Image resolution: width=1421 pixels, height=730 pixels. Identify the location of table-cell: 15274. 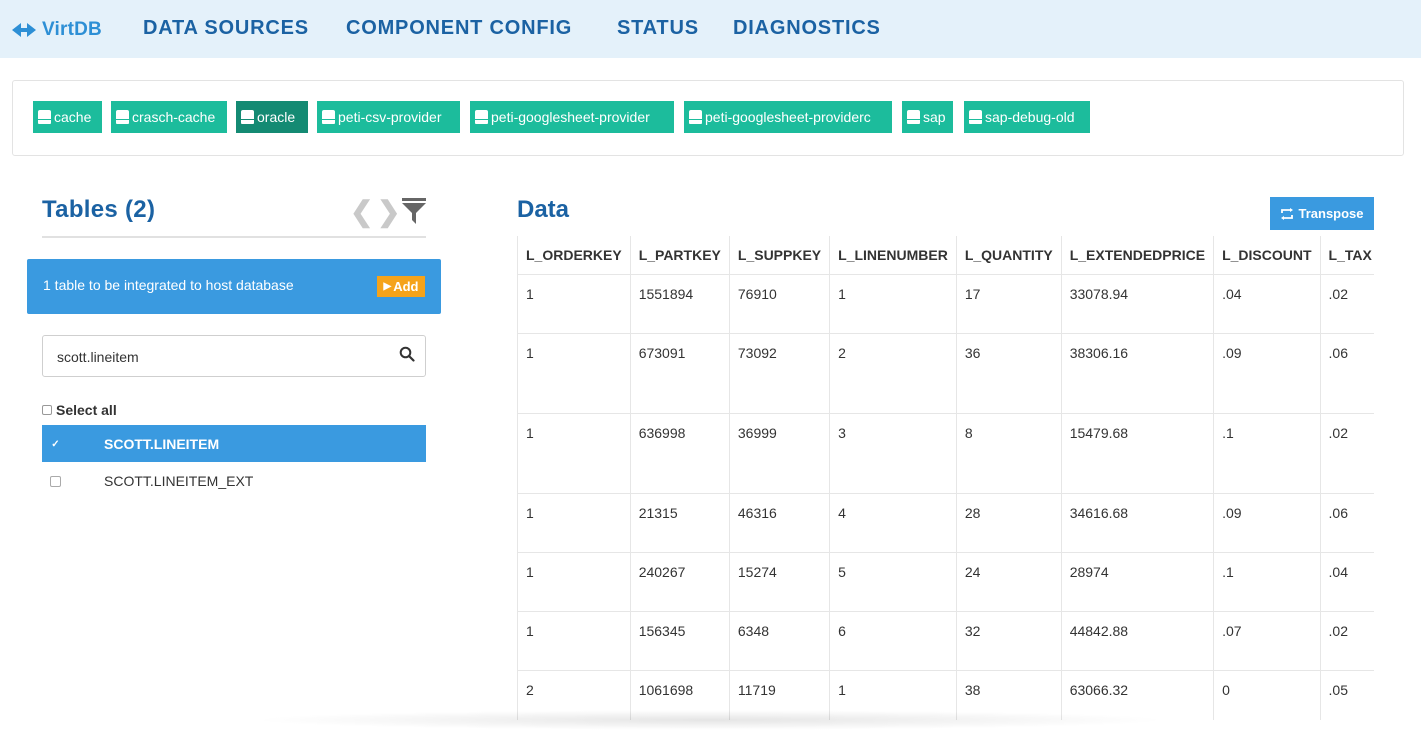
(779, 581).